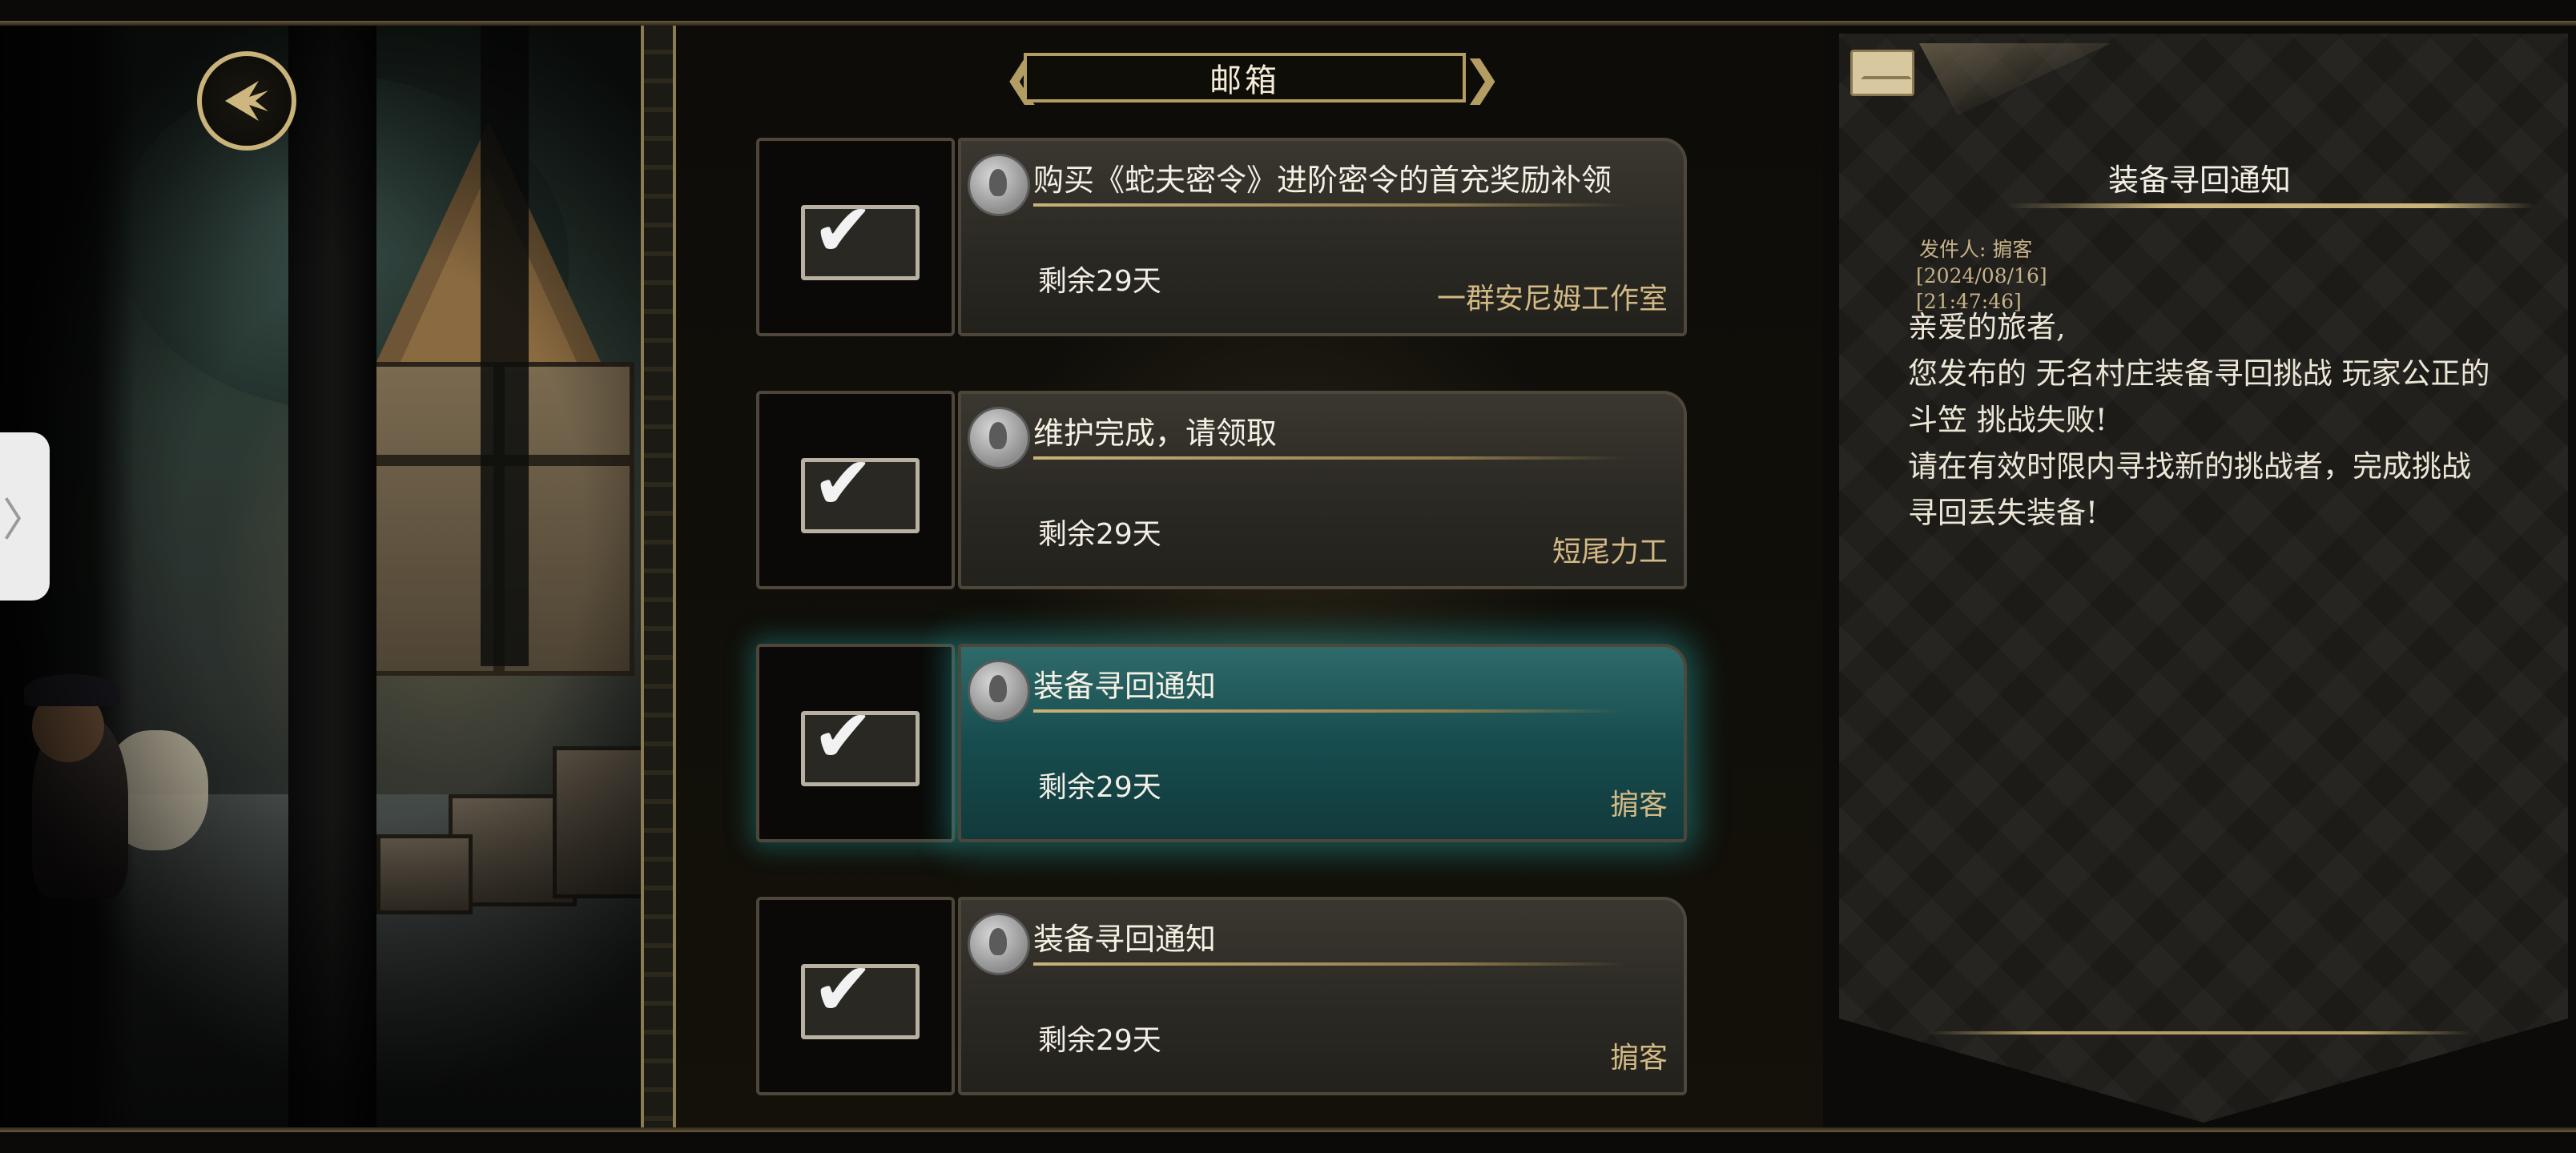 The width and height of the screenshot is (2576, 1153). What do you see at coordinates (2199, 181) in the screenshot?
I see `detail-title: 装备寻回通知` at bounding box center [2199, 181].